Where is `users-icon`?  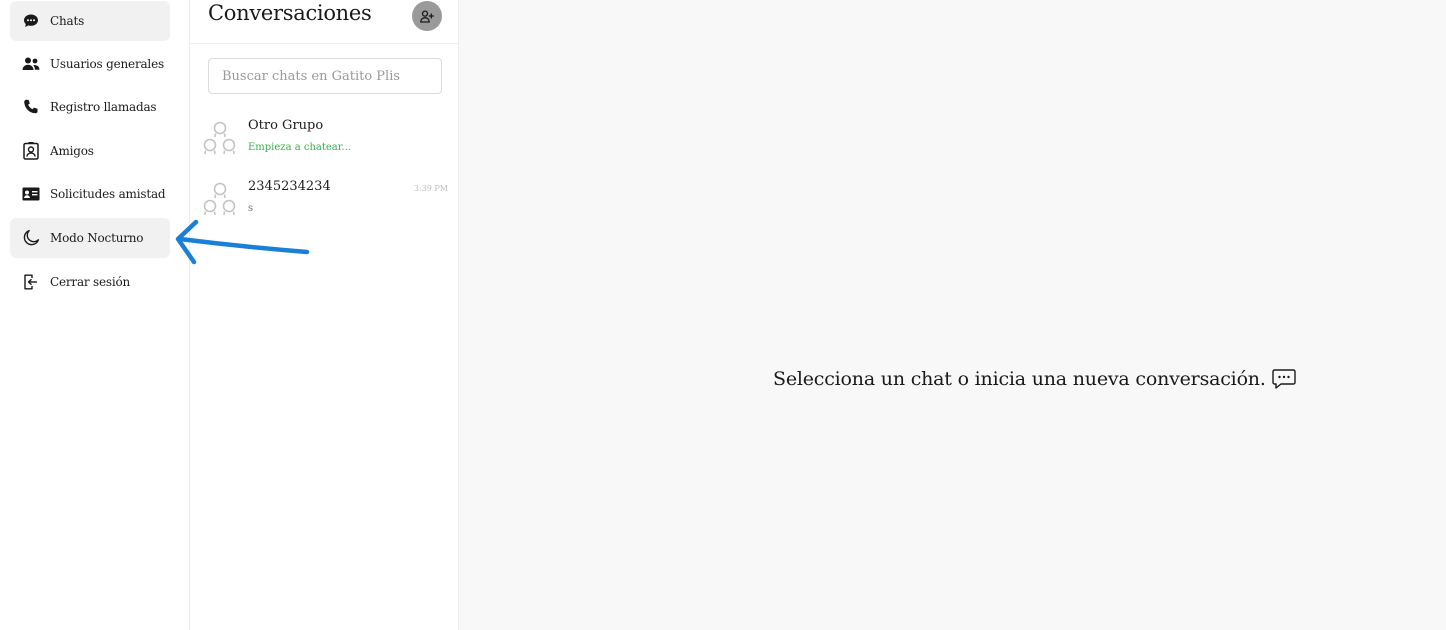
users-icon is located at coordinates (31, 64).